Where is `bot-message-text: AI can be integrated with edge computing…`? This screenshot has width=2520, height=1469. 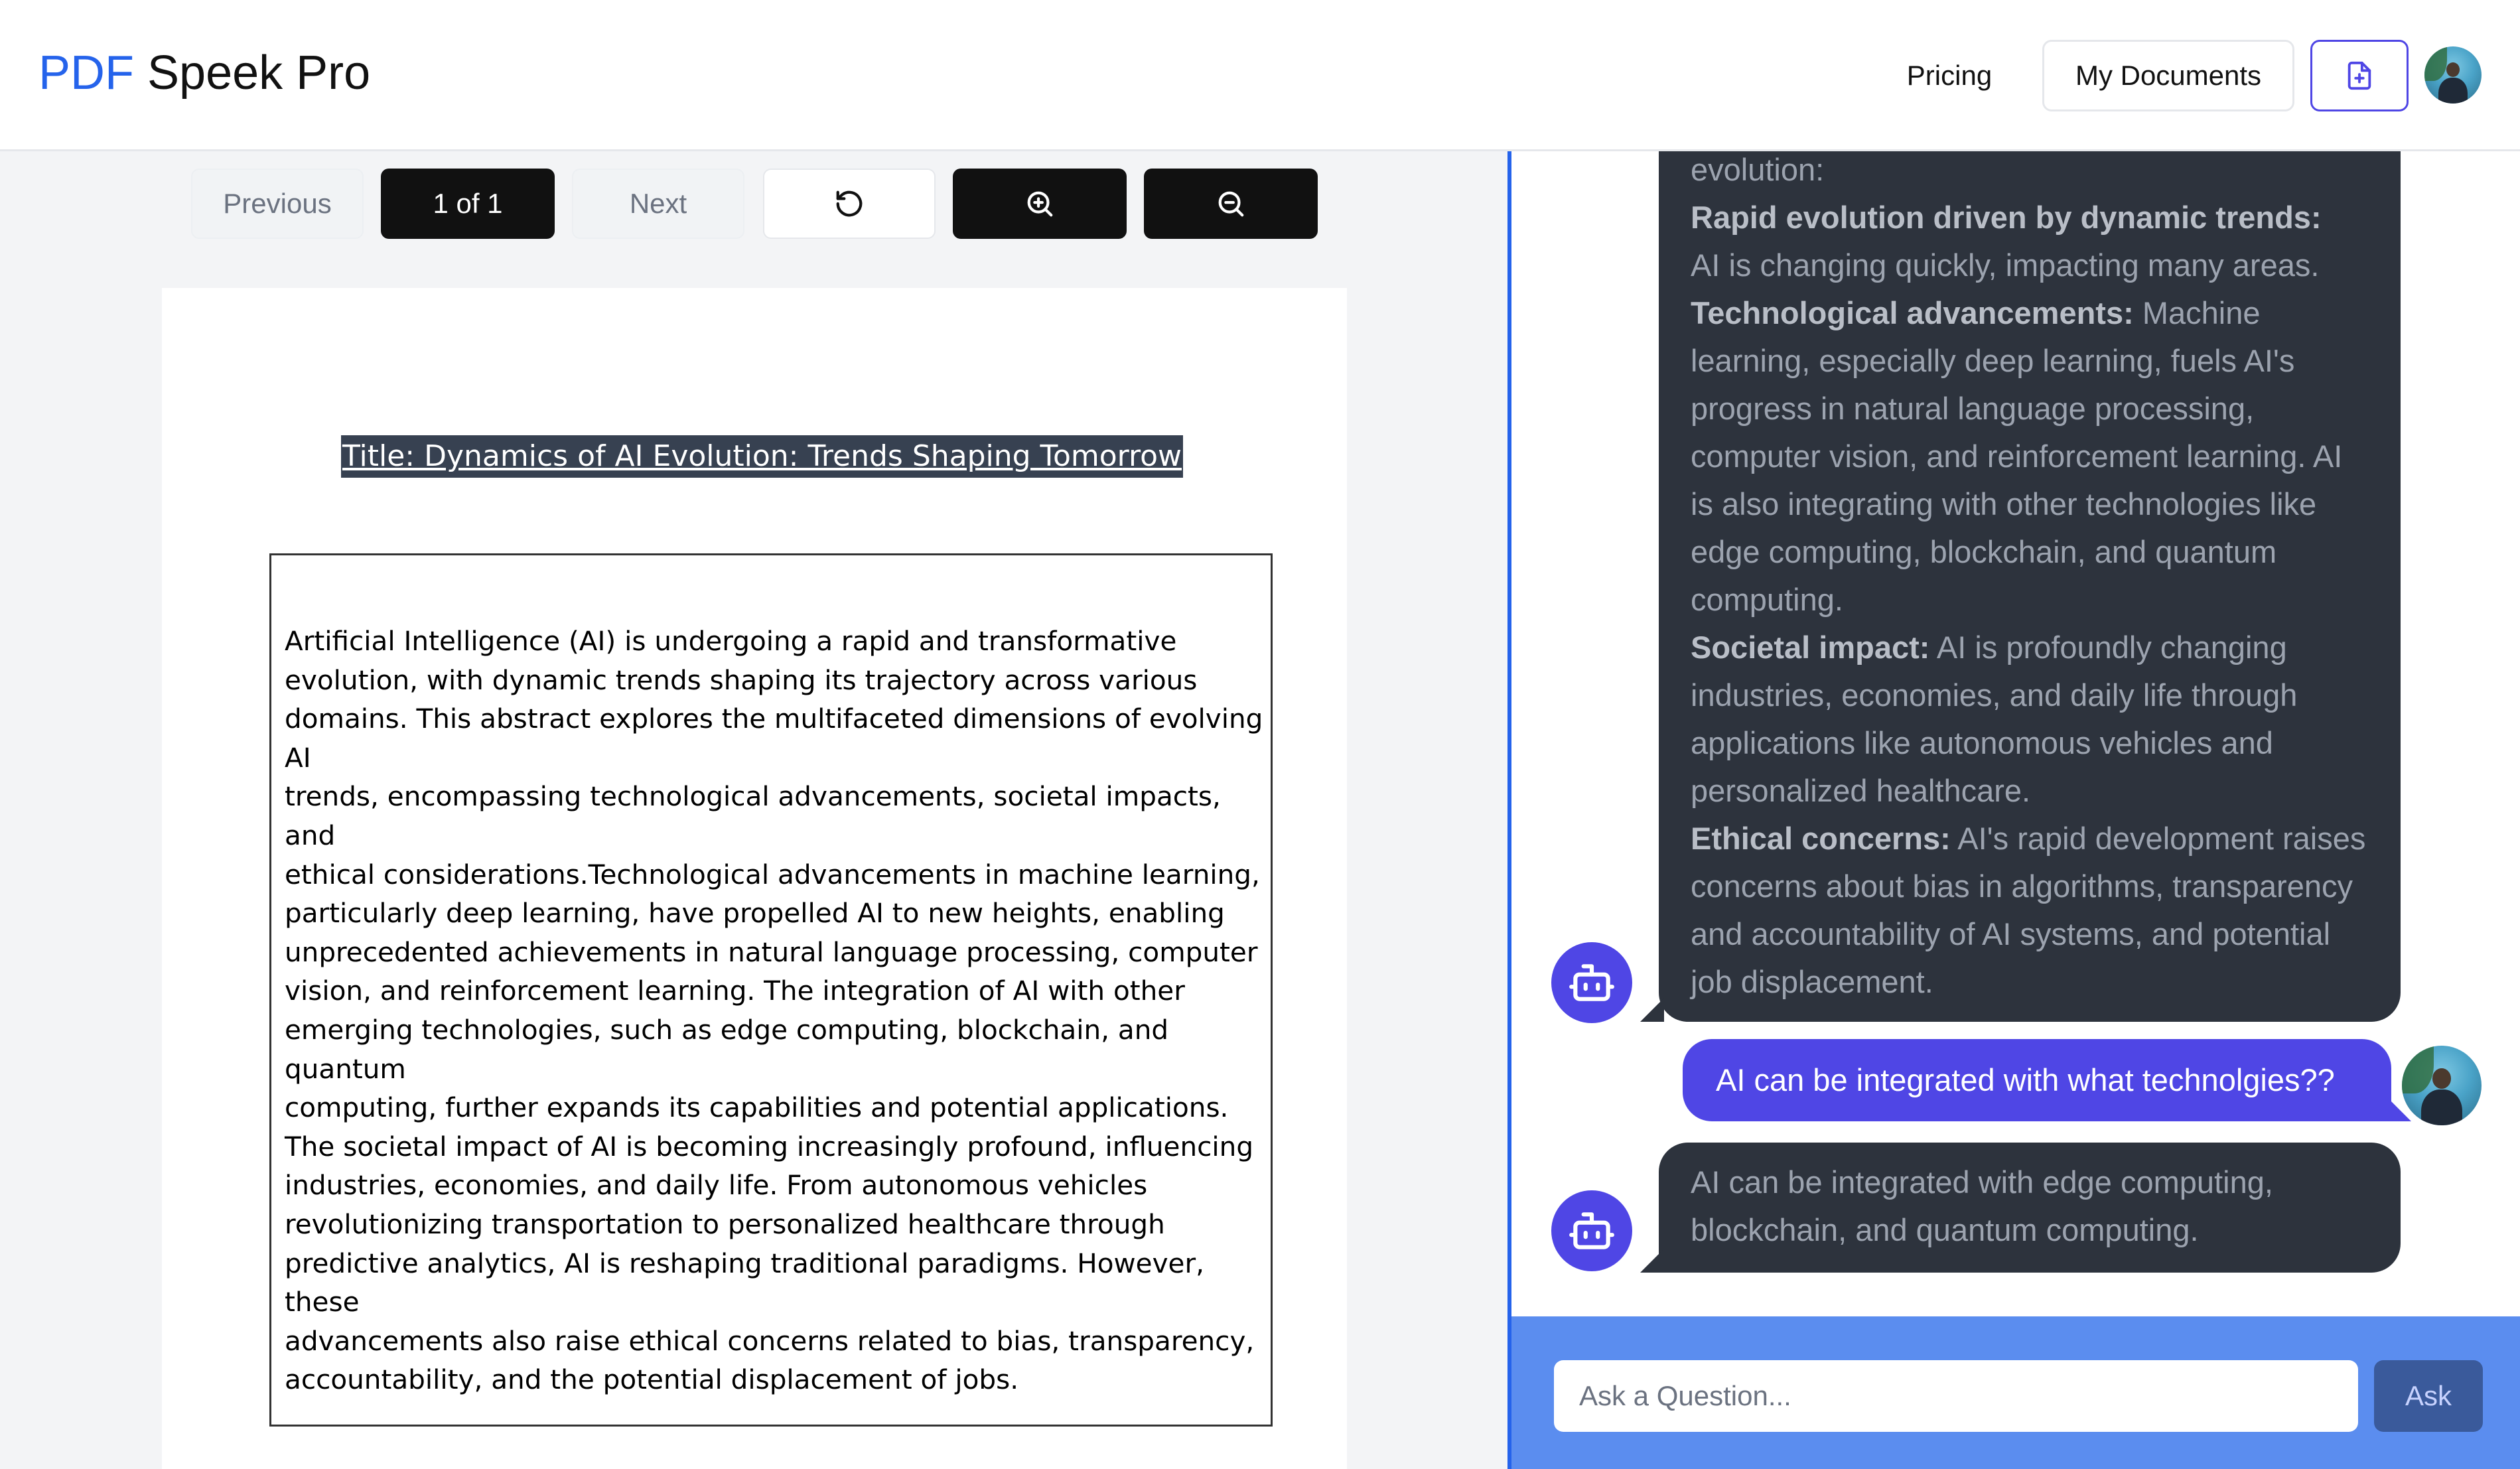
bot-message-text: AI can be integrated with edge computing… is located at coordinates (1982, 1206).